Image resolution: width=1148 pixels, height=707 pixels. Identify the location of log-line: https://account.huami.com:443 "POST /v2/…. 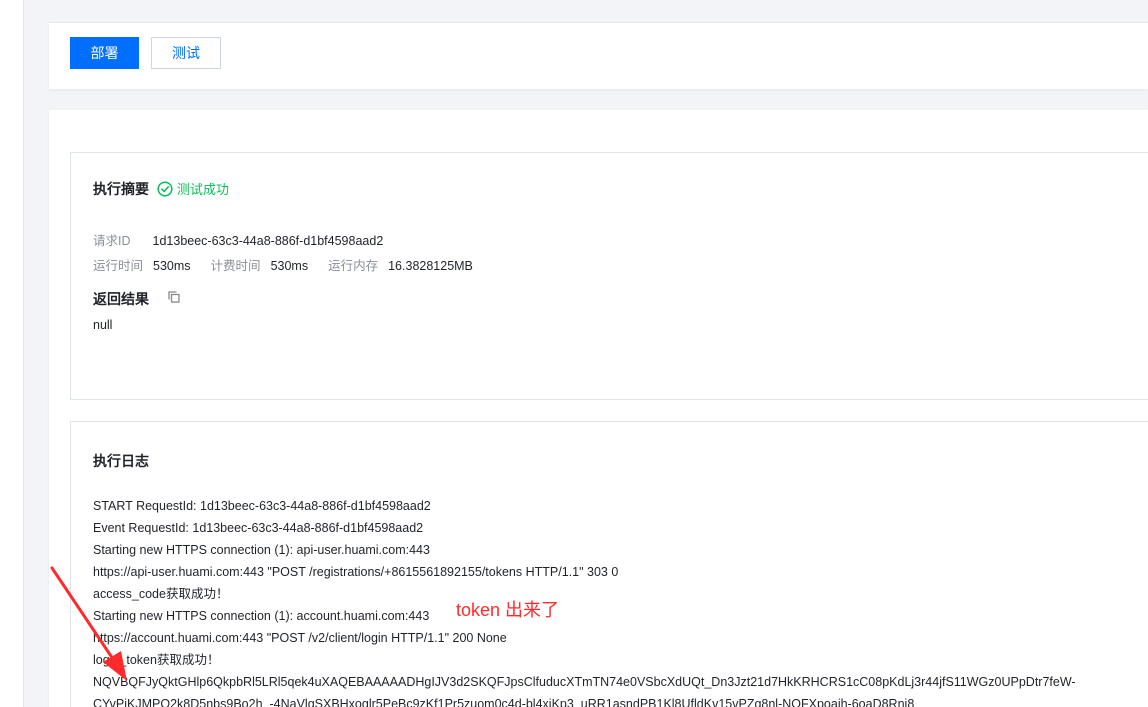
(300, 638).